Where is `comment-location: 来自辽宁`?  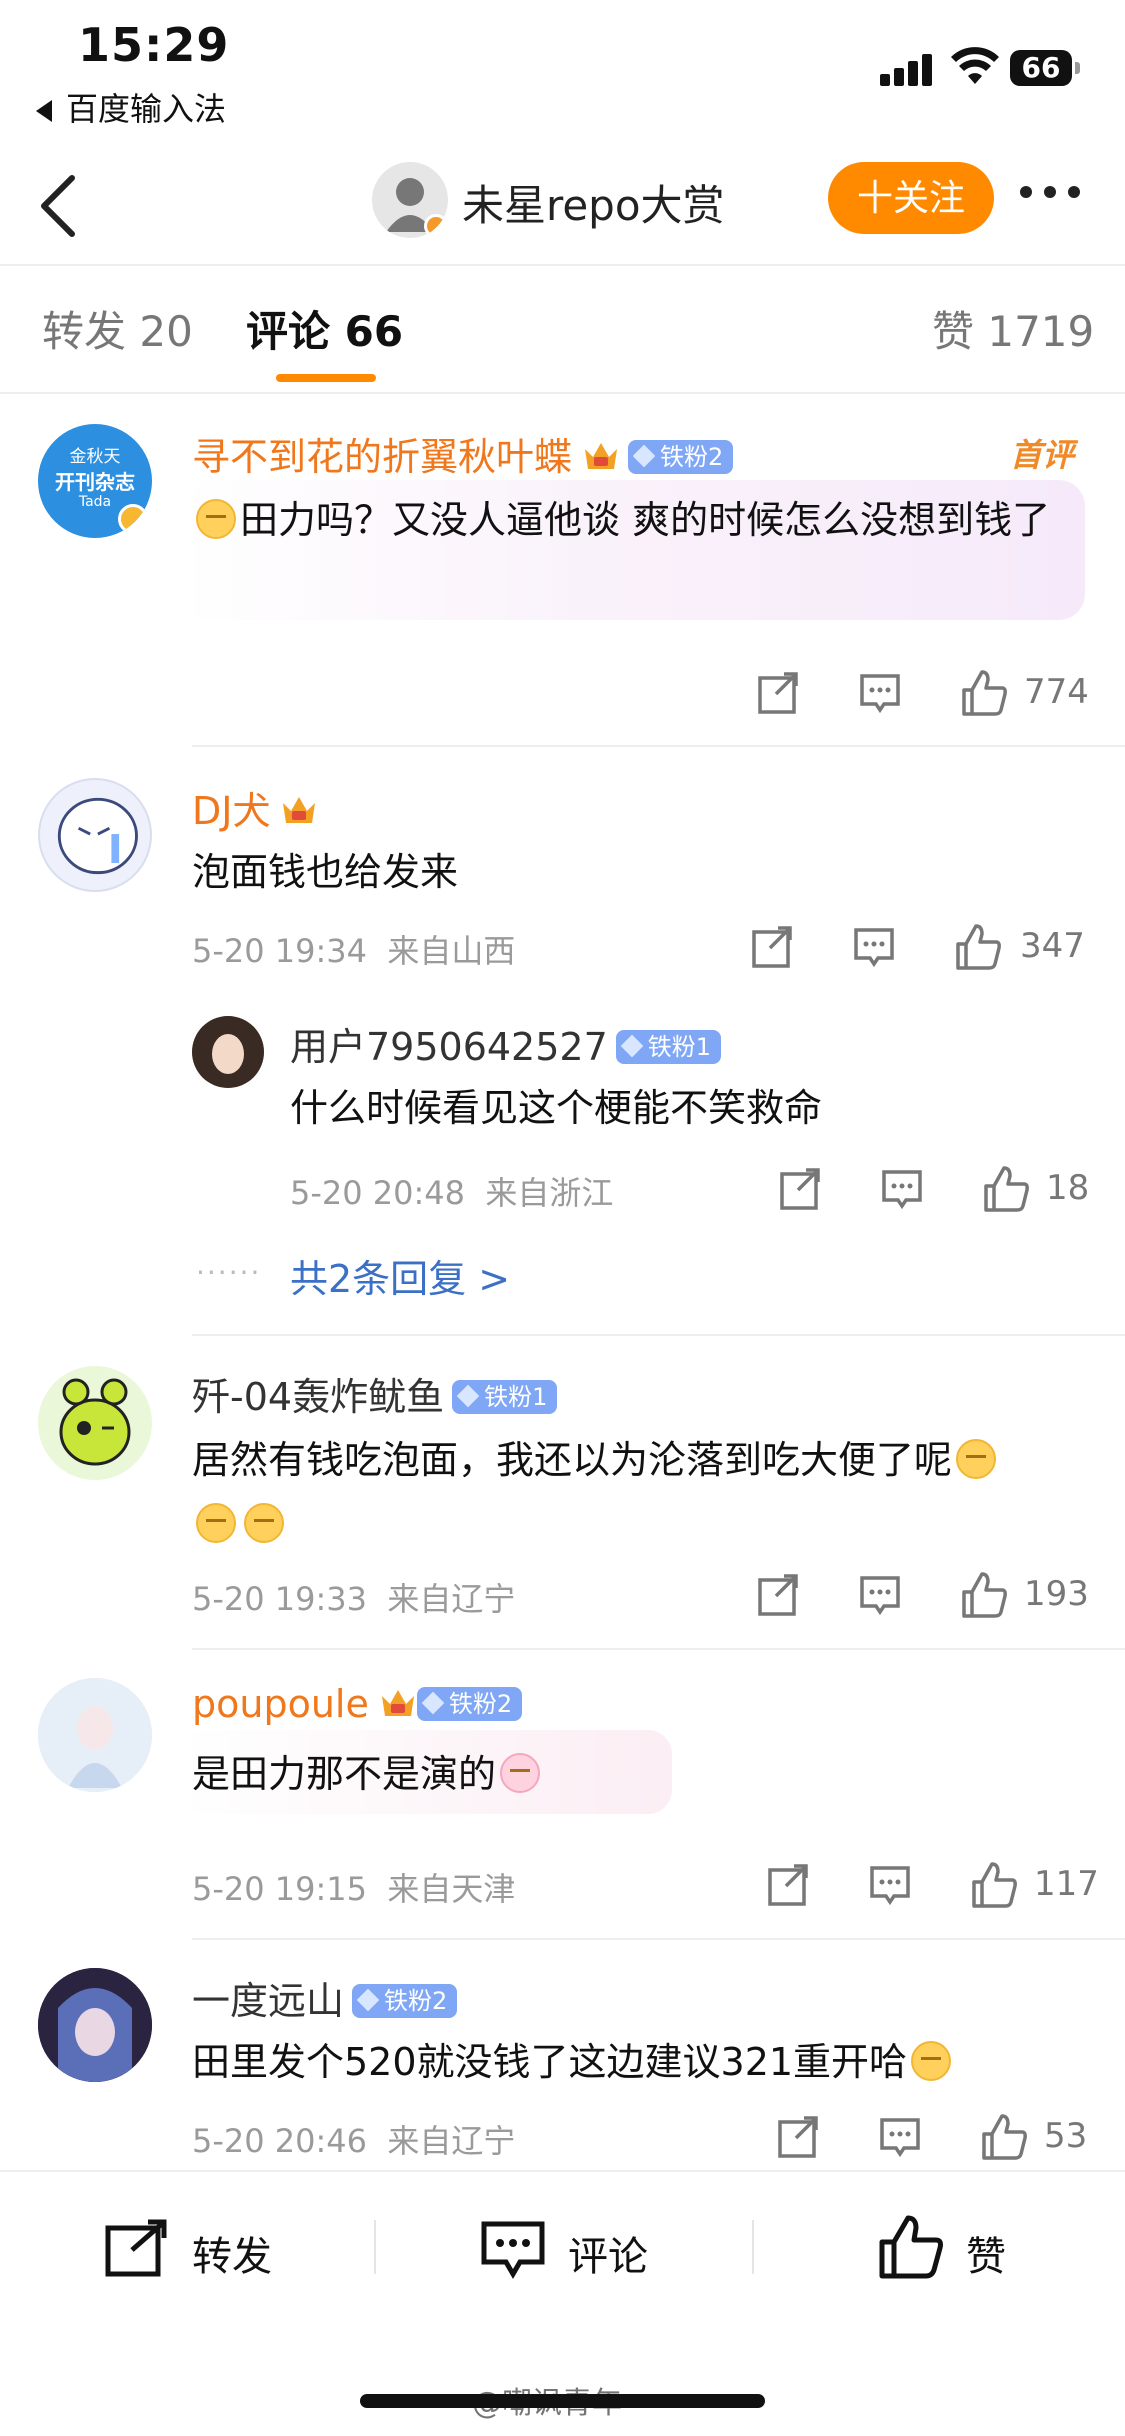 comment-location: 来自辽宁 is located at coordinates (451, 1599).